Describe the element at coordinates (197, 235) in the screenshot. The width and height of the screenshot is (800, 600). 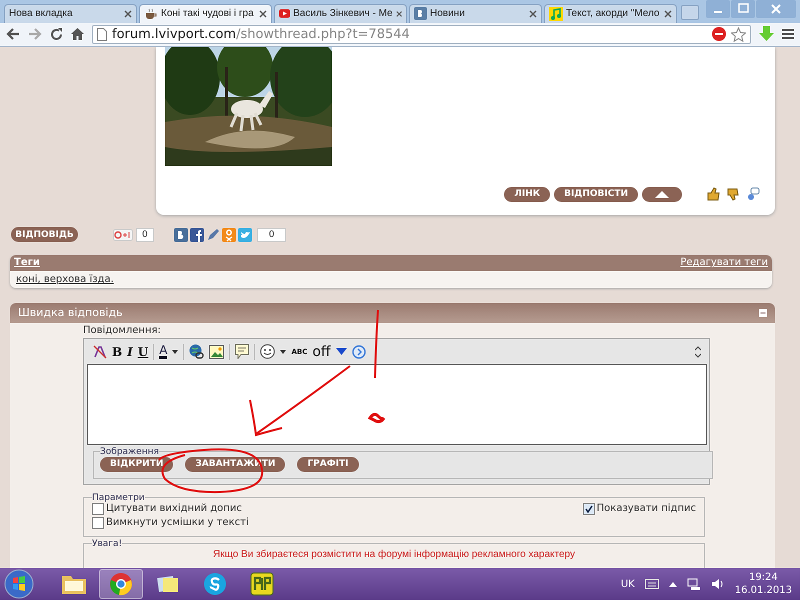
I see `facebook-icon` at that location.